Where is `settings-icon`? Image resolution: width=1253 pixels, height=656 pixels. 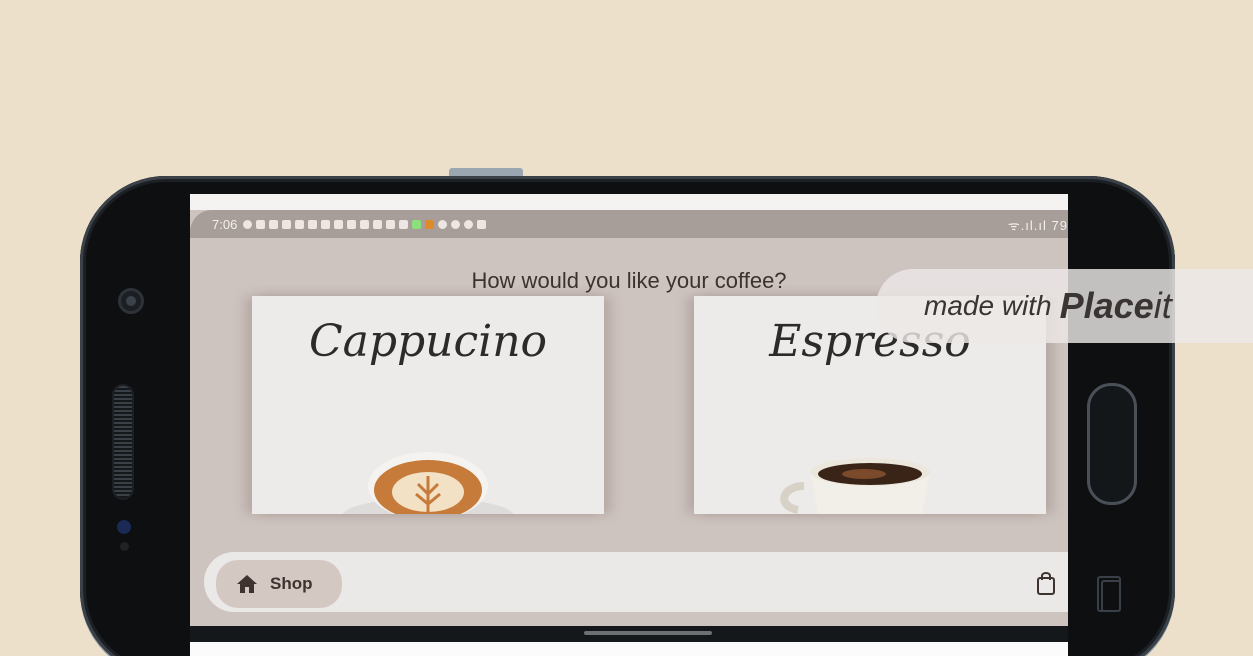 settings-icon is located at coordinates (443, 224).